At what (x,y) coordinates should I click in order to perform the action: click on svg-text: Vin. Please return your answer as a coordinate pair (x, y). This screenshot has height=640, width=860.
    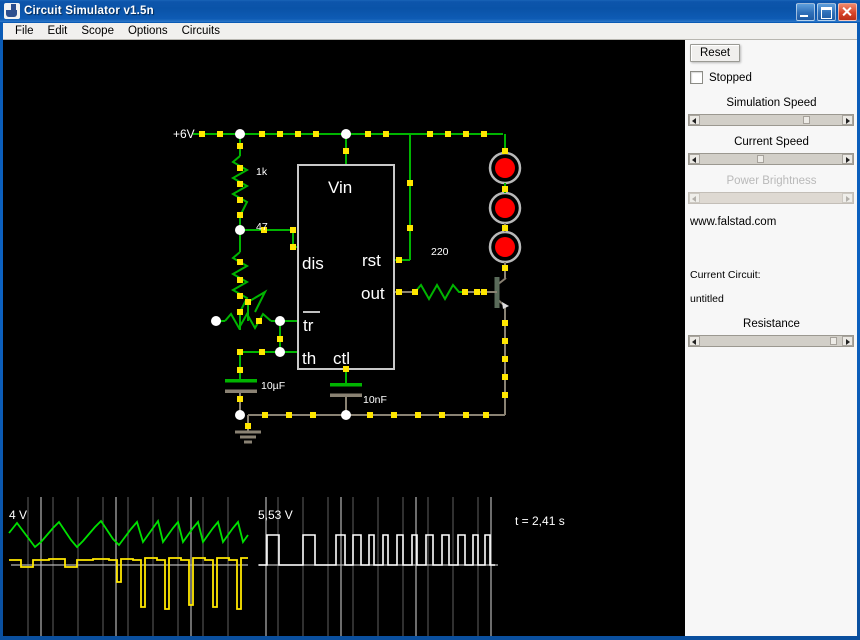
    Looking at the image, I should click on (340, 187).